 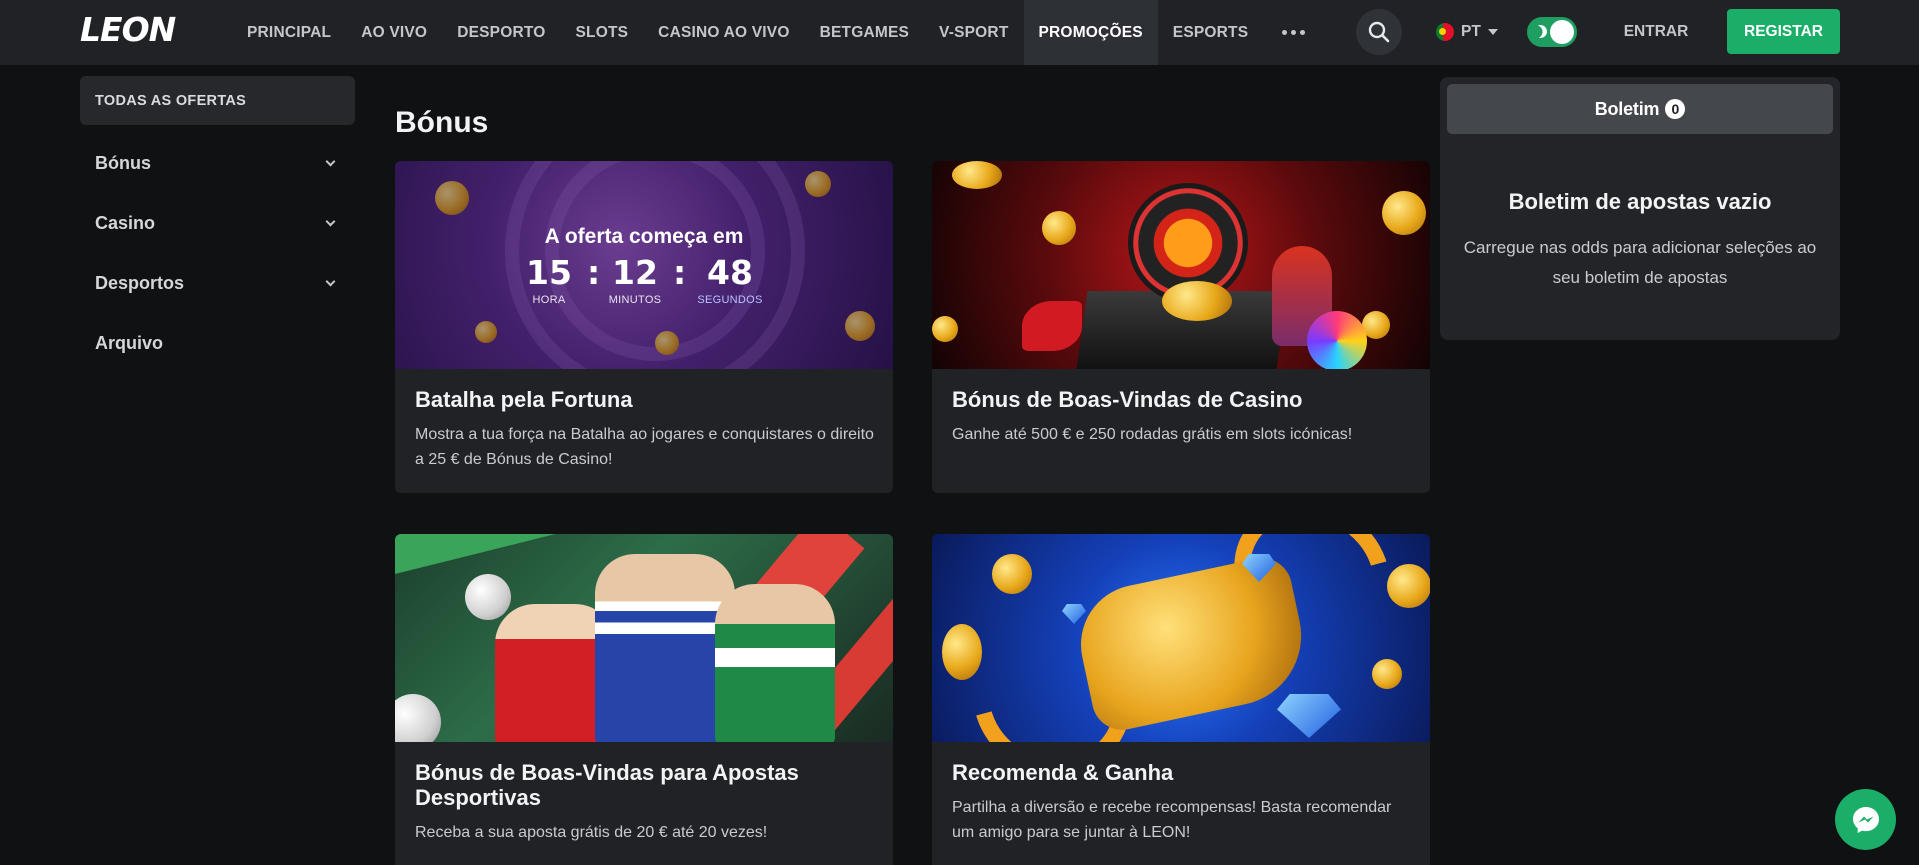 I want to click on language-code: PT, so click(x=1471, y=31).